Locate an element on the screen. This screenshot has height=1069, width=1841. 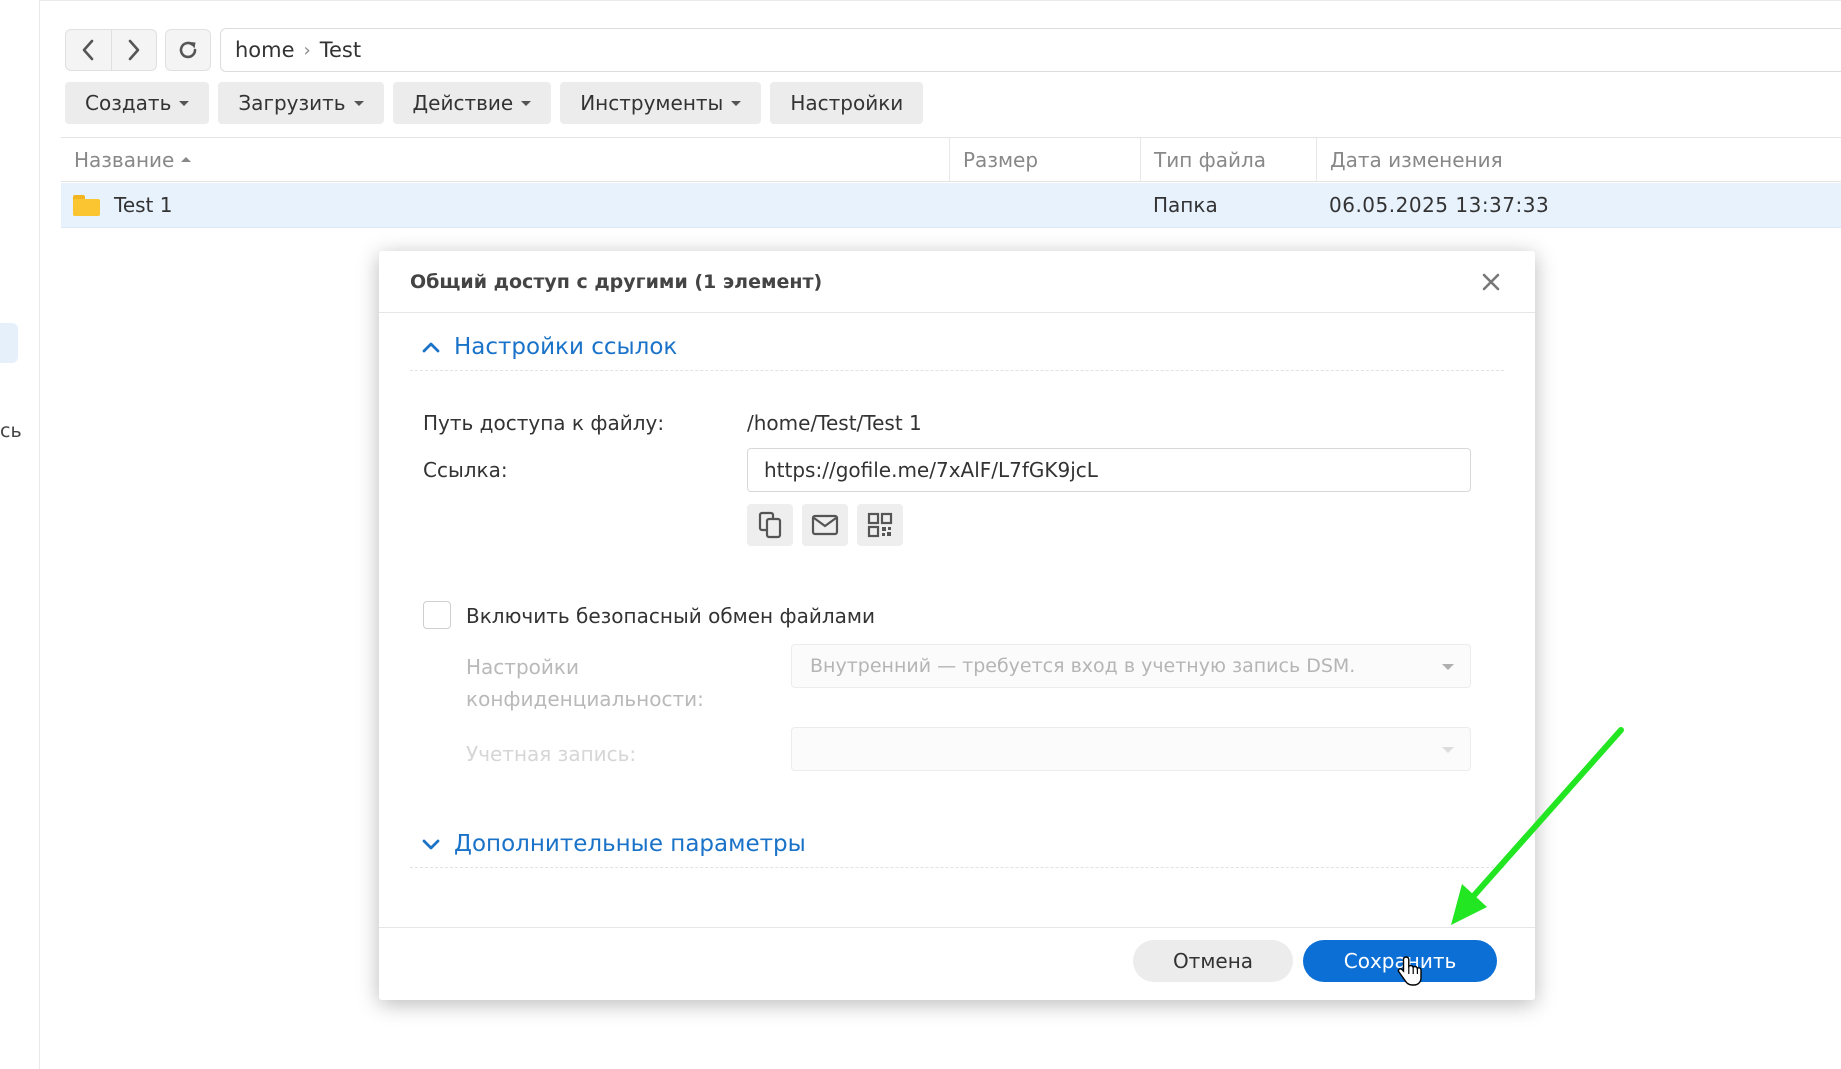
upload-label: Загрузить is located at coordinates (292, 103).